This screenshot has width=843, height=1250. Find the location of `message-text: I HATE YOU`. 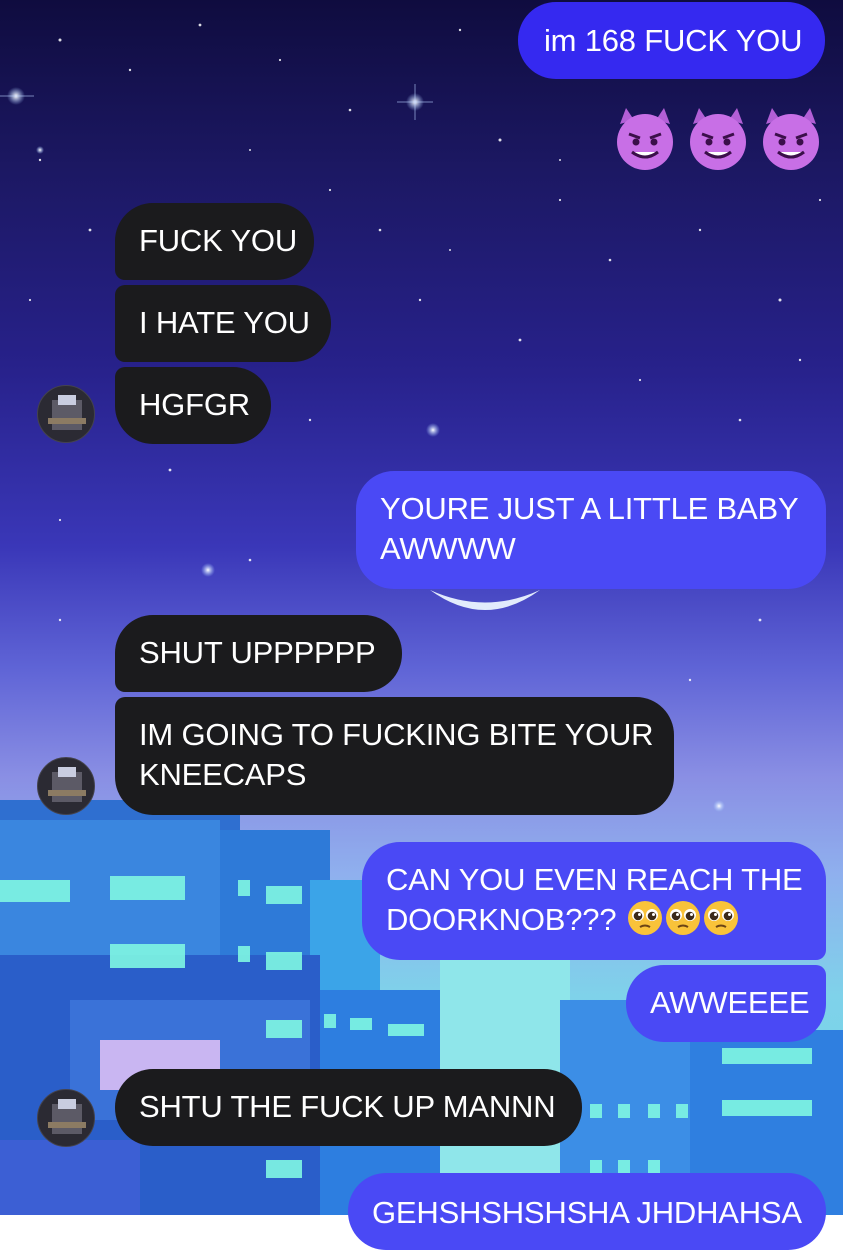

message-text: I HATE YOU is located at coordinates (224, 322).